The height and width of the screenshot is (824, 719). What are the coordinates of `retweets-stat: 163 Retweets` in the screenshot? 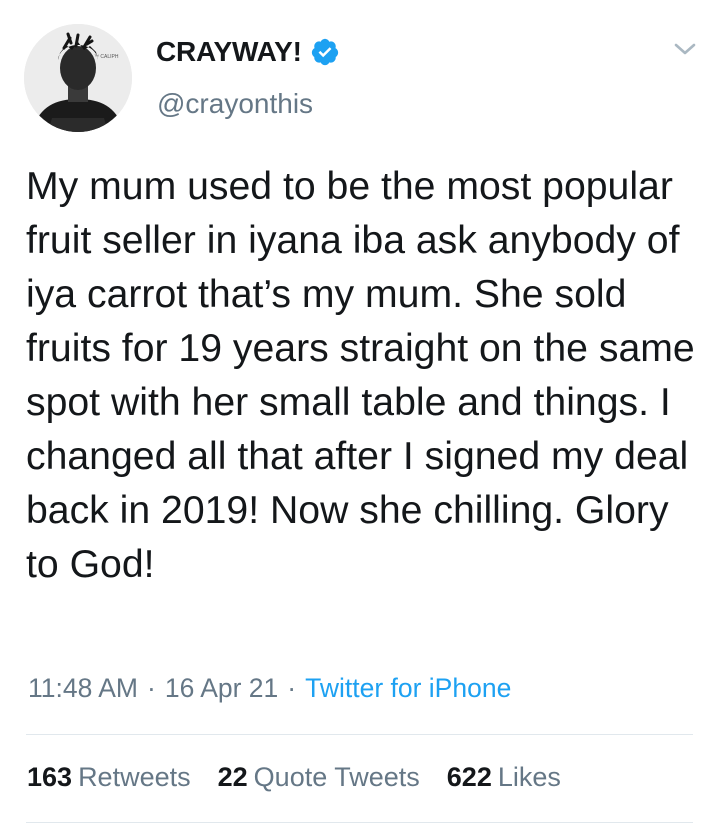 It's located at (109, 777).